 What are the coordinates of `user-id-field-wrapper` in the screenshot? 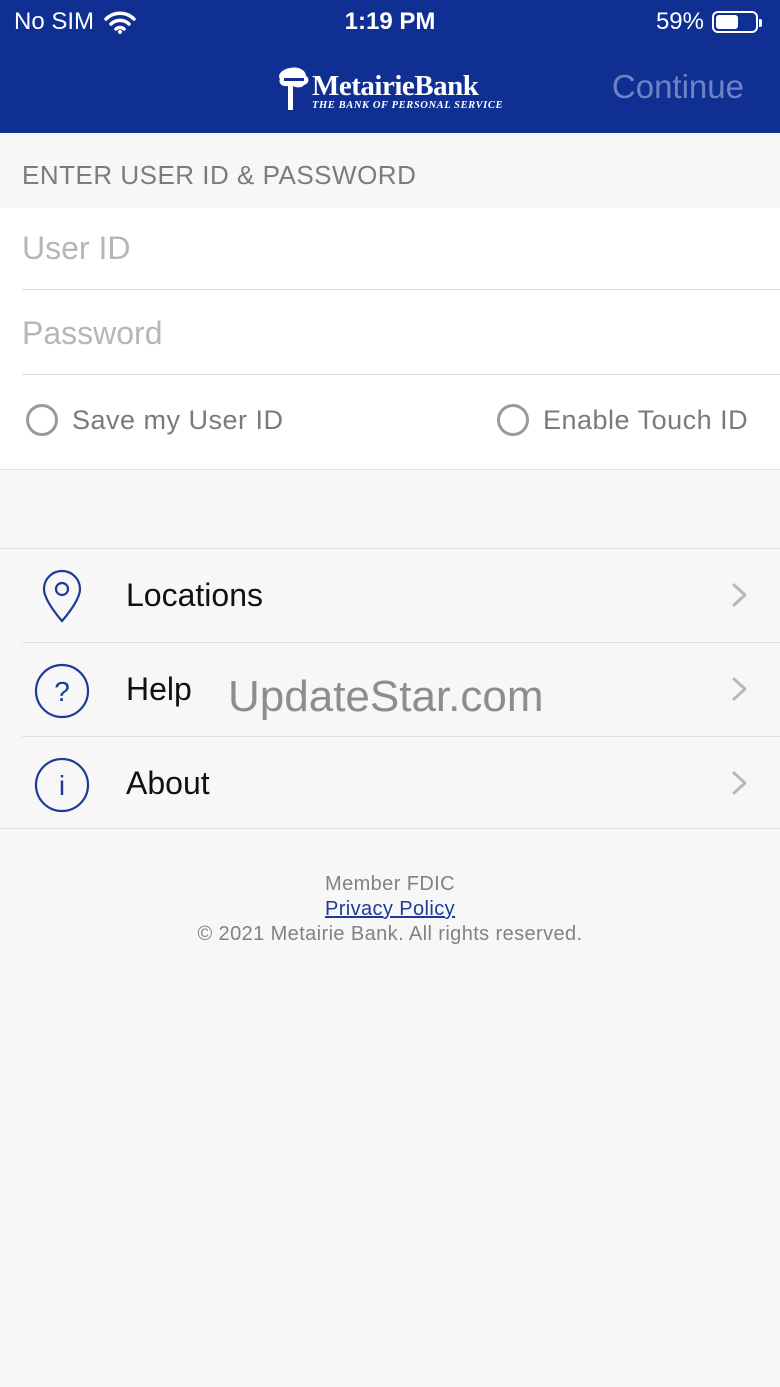 It's located at (401, 249).